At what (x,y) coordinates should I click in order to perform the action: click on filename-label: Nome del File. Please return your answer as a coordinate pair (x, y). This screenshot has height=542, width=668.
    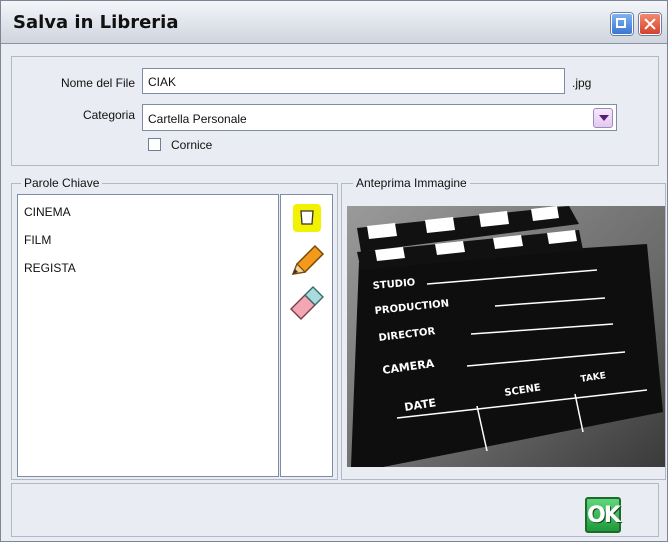
    Looking at the image, I should click on (97, 83).